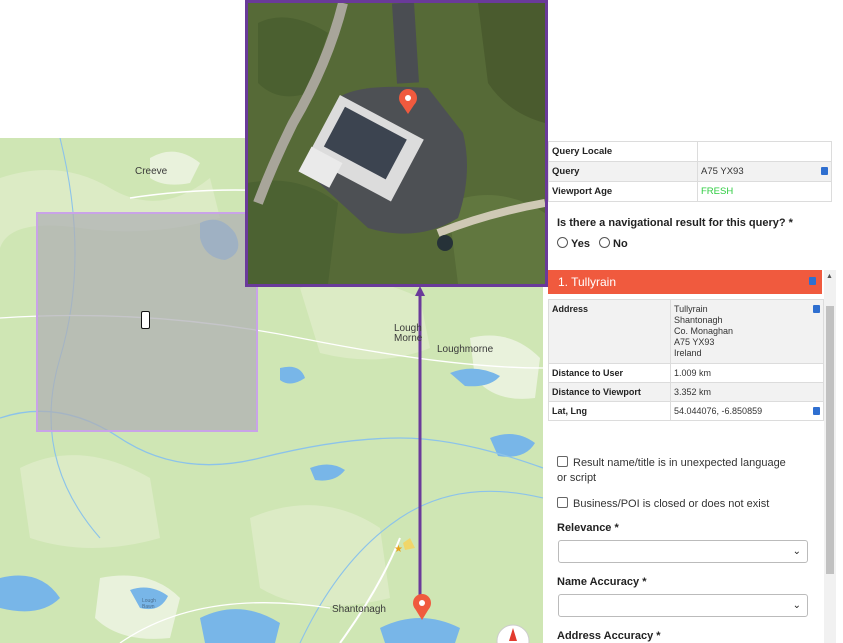 This screenshot has width=843, height=643. Describe the element at coordinates (359, 609) in the screenshot. I see `map-label-shantonagh: Shantonagh` at that location.